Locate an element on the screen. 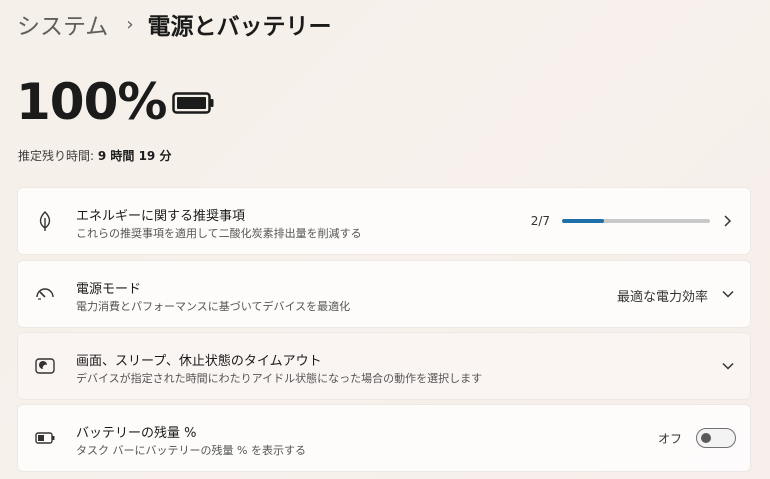 The image size is (770, 479). power-mode-gauge-icon is located at coordinates (45, 294).